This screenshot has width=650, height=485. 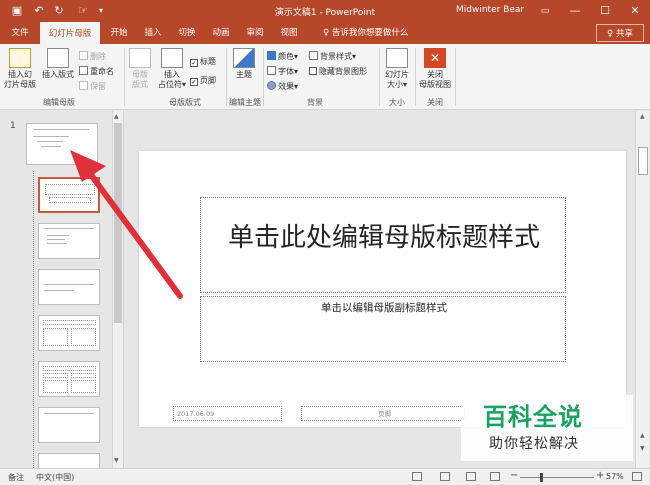 I want to click on slide-size-label: 幻灯片 大小▾, so click(x=397, y=79).